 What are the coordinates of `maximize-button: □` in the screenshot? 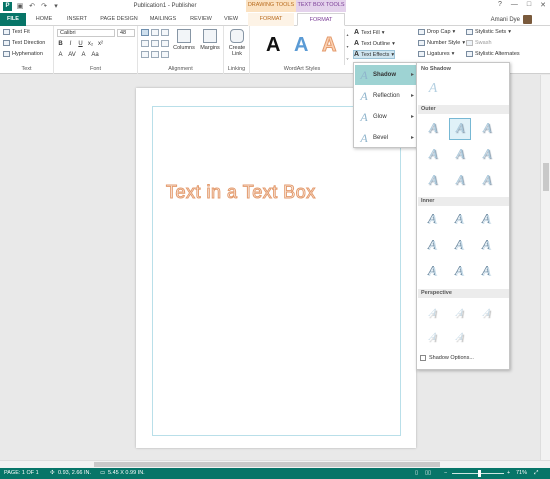 It's located at (529, 5).